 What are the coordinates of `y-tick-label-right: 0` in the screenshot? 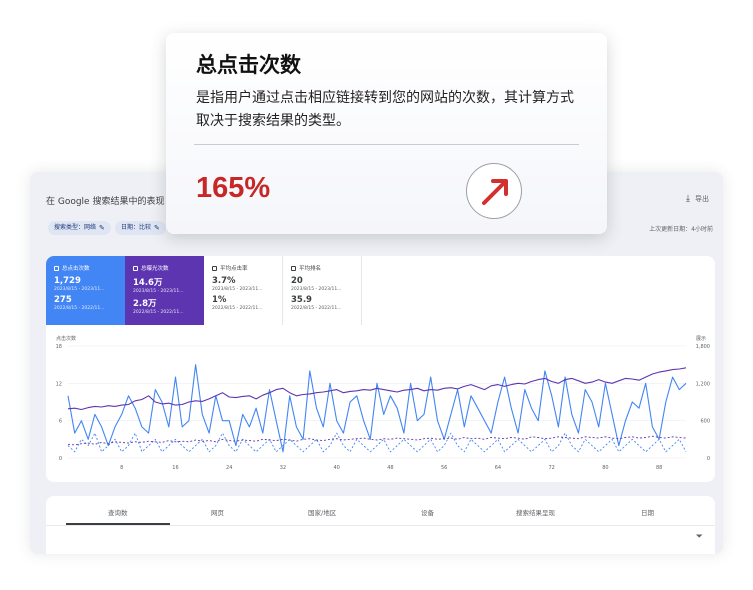 It's located at (708, 459).